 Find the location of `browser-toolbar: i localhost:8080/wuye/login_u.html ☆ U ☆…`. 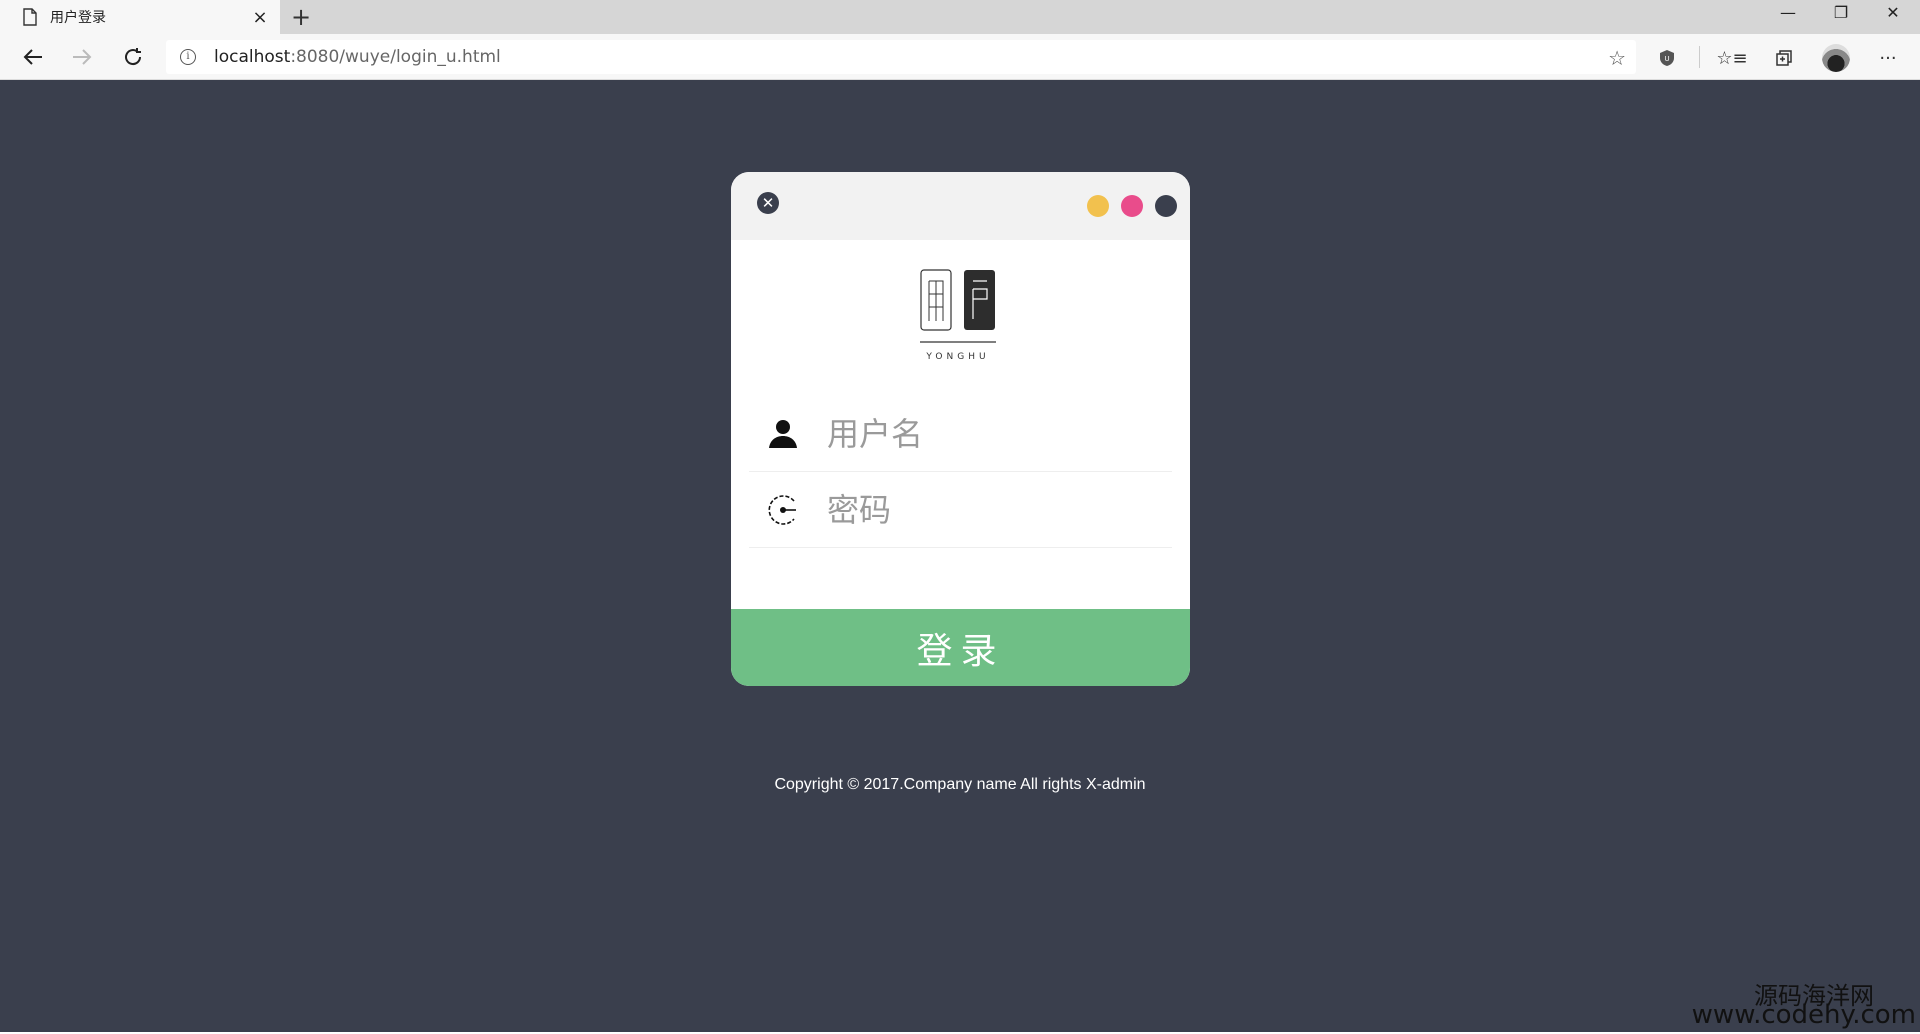

browser-toolbar: i localhost:8080/wuye/login_u.html ☆ U ☆… is located at coordinates (960, 57).